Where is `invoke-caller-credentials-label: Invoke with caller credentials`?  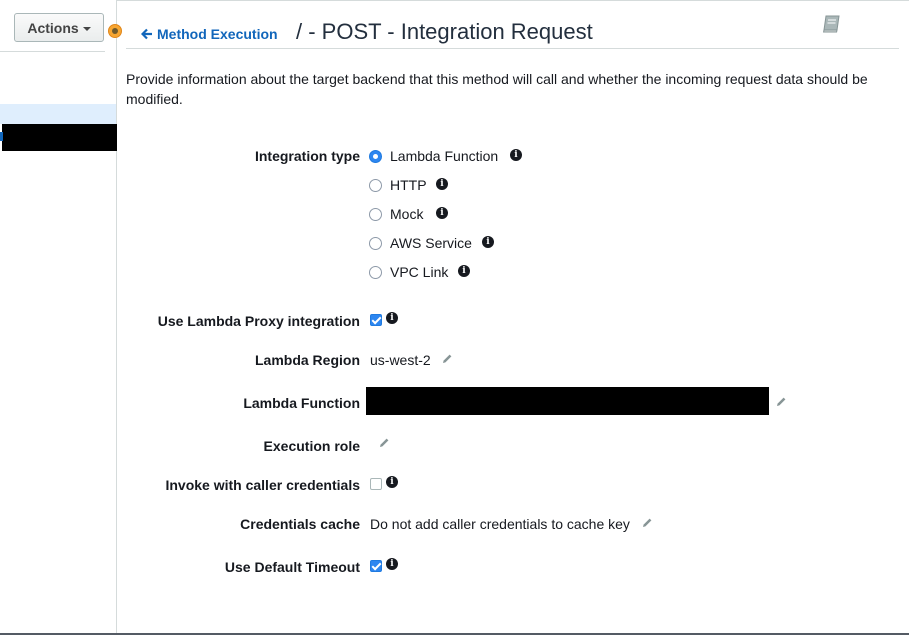 invoke-caller-credentials-label: Invoke with caller credentials is located at coordinates (262, 485).